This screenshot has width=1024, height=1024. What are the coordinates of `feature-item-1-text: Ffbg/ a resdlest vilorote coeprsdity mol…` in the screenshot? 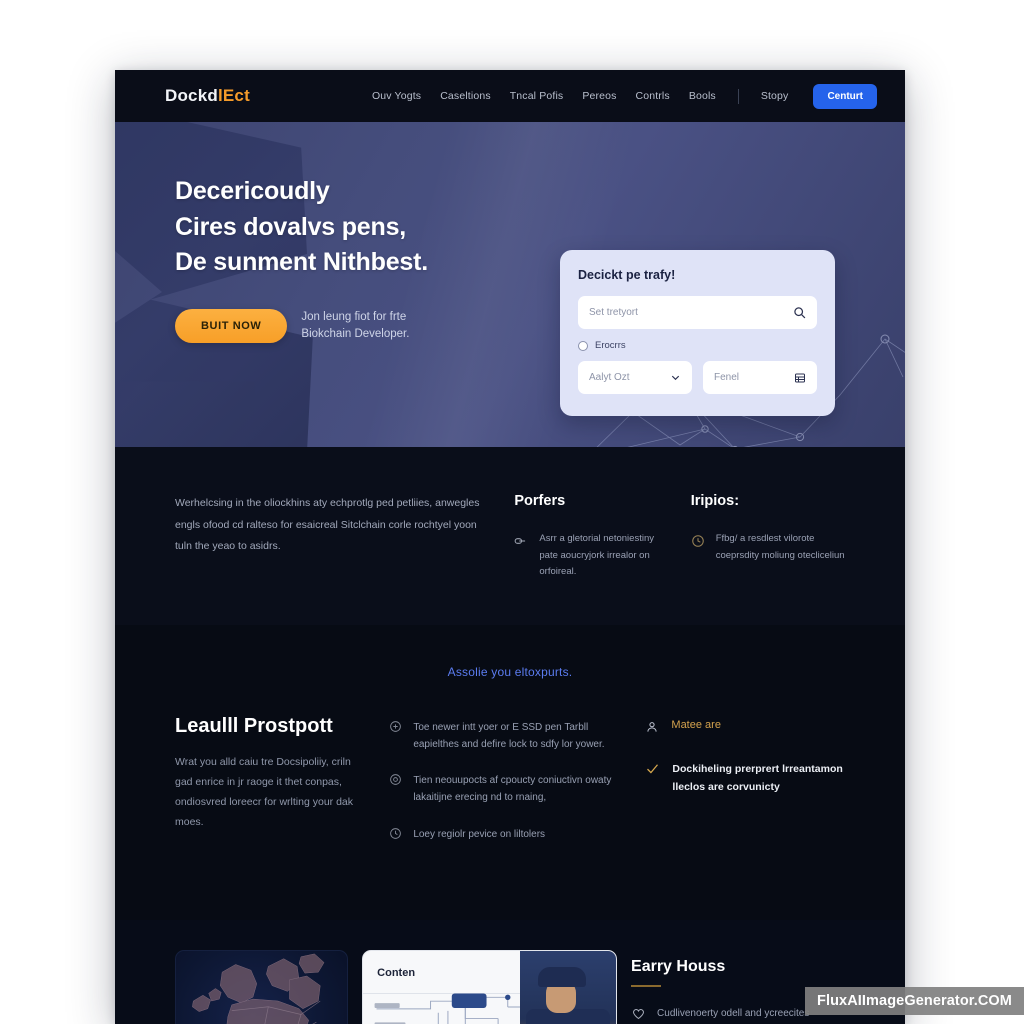 It's located at (780, 547).